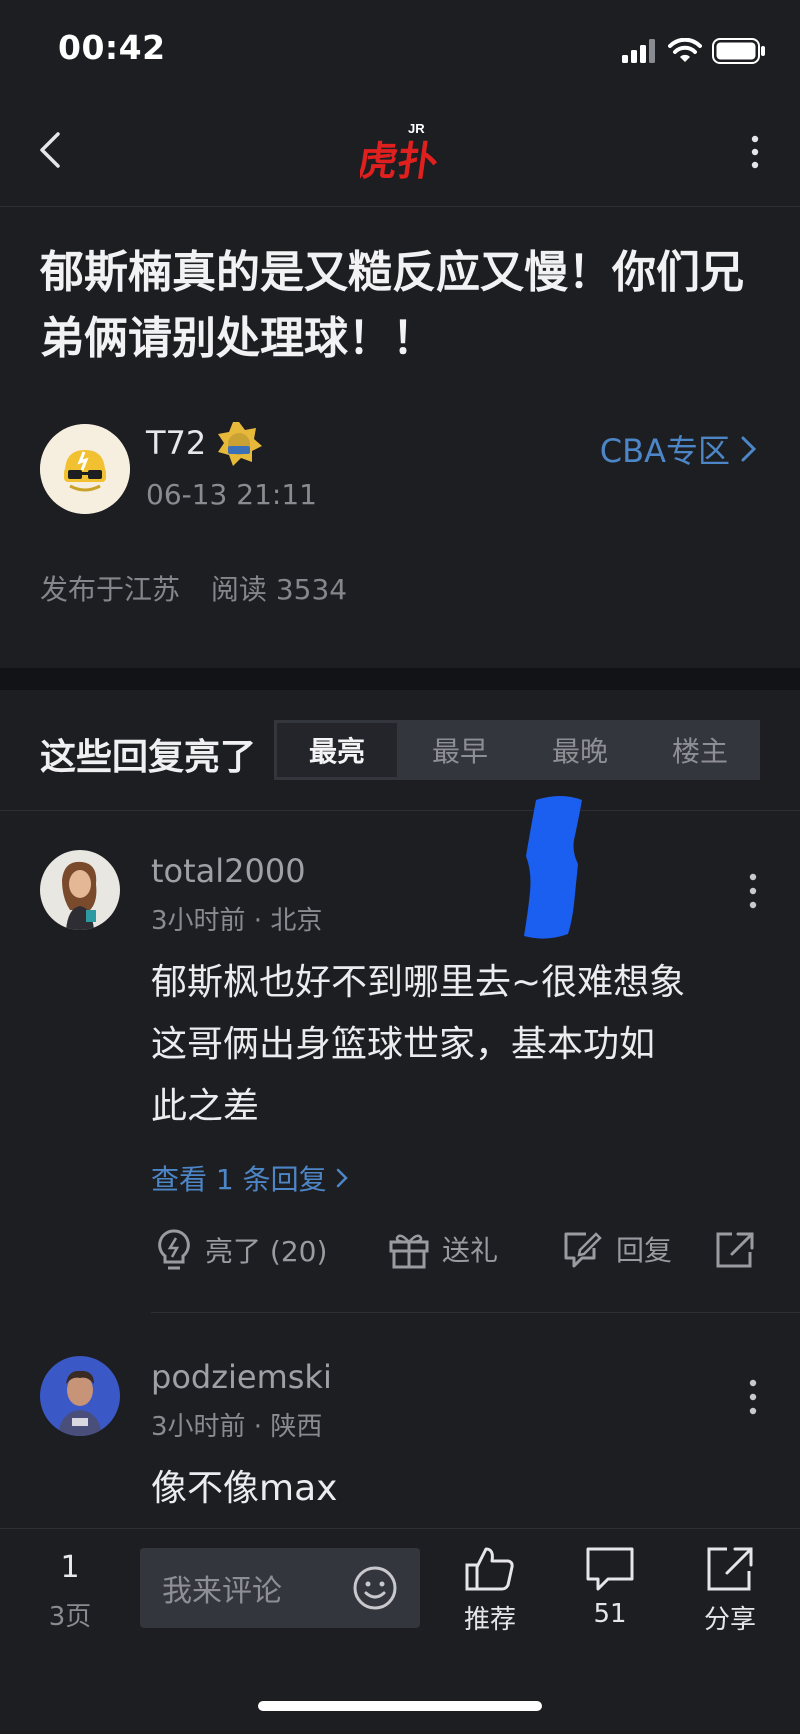 This screenshot has height=1734, width=800. I want to click on sort-tab-earliest: 最早, so click(460, 750).